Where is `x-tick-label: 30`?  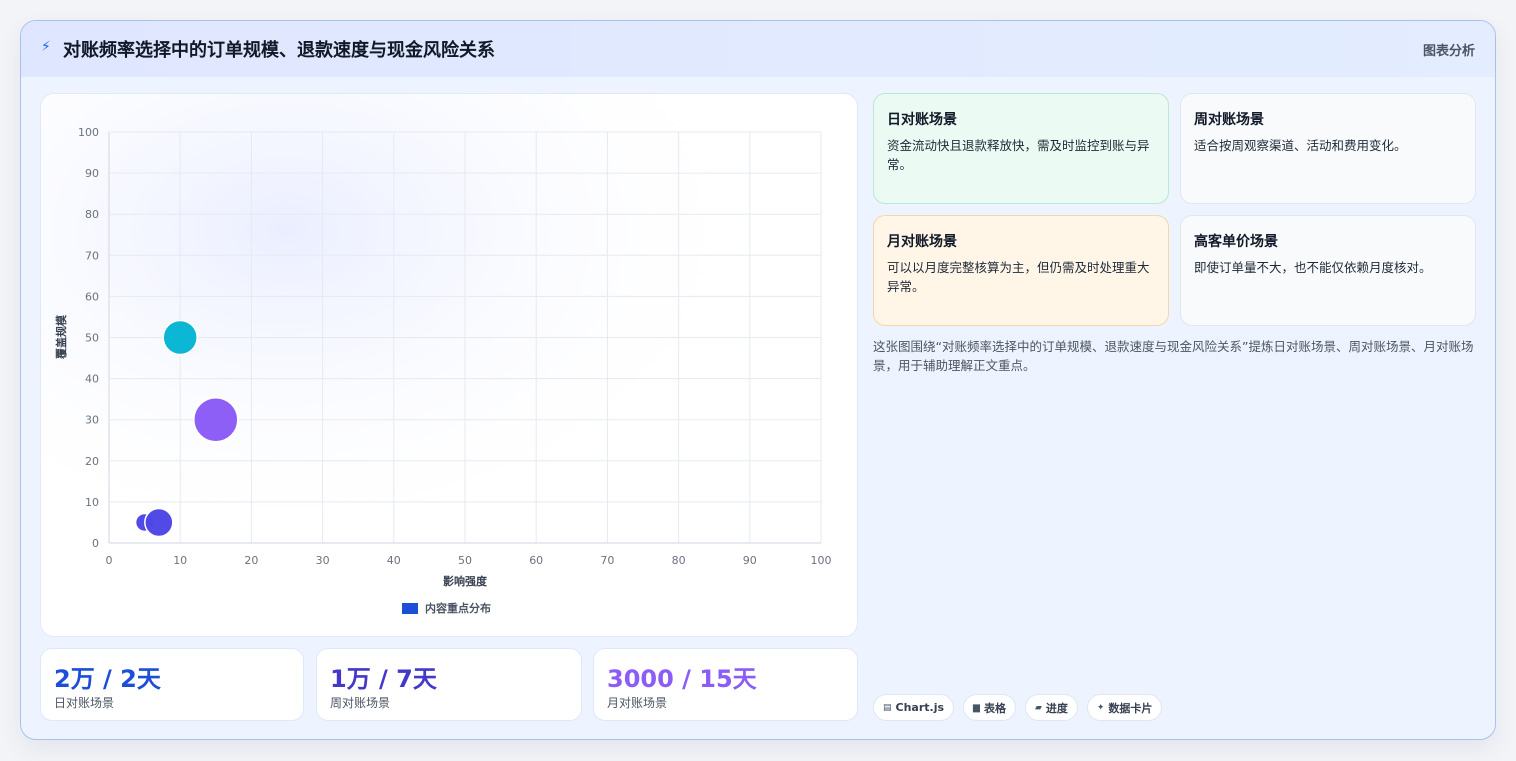 x-tick-label: 30 is located at coordinates (323, 560).